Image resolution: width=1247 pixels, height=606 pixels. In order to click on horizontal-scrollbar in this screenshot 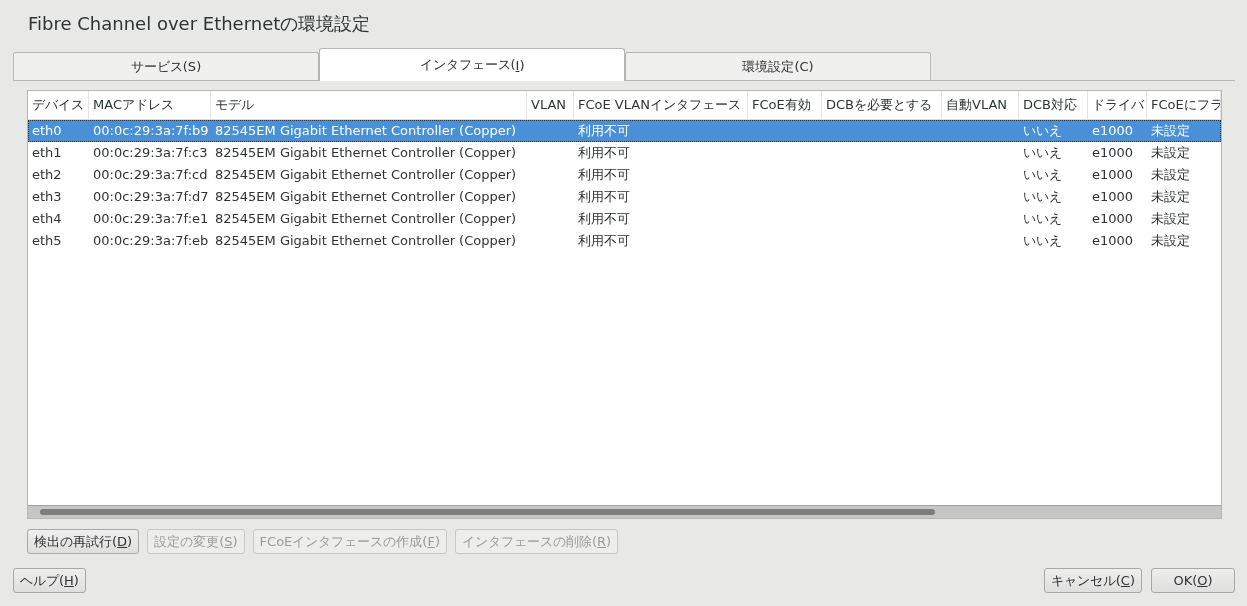, I will do `click(624, 511)`.